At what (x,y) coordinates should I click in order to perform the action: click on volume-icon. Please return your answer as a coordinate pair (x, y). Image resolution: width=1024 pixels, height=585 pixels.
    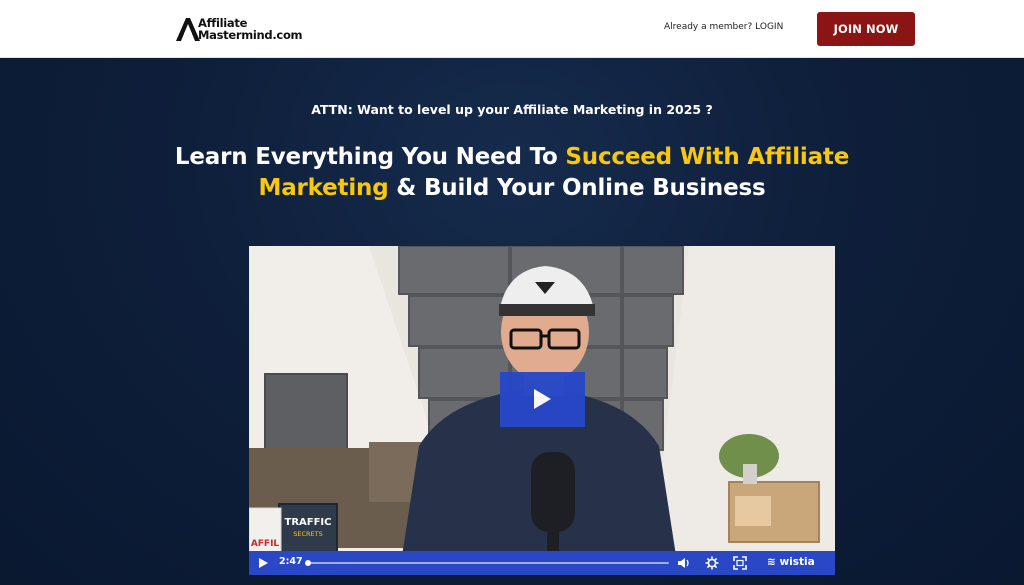
    Looking at the image, I should click on (684, 563).